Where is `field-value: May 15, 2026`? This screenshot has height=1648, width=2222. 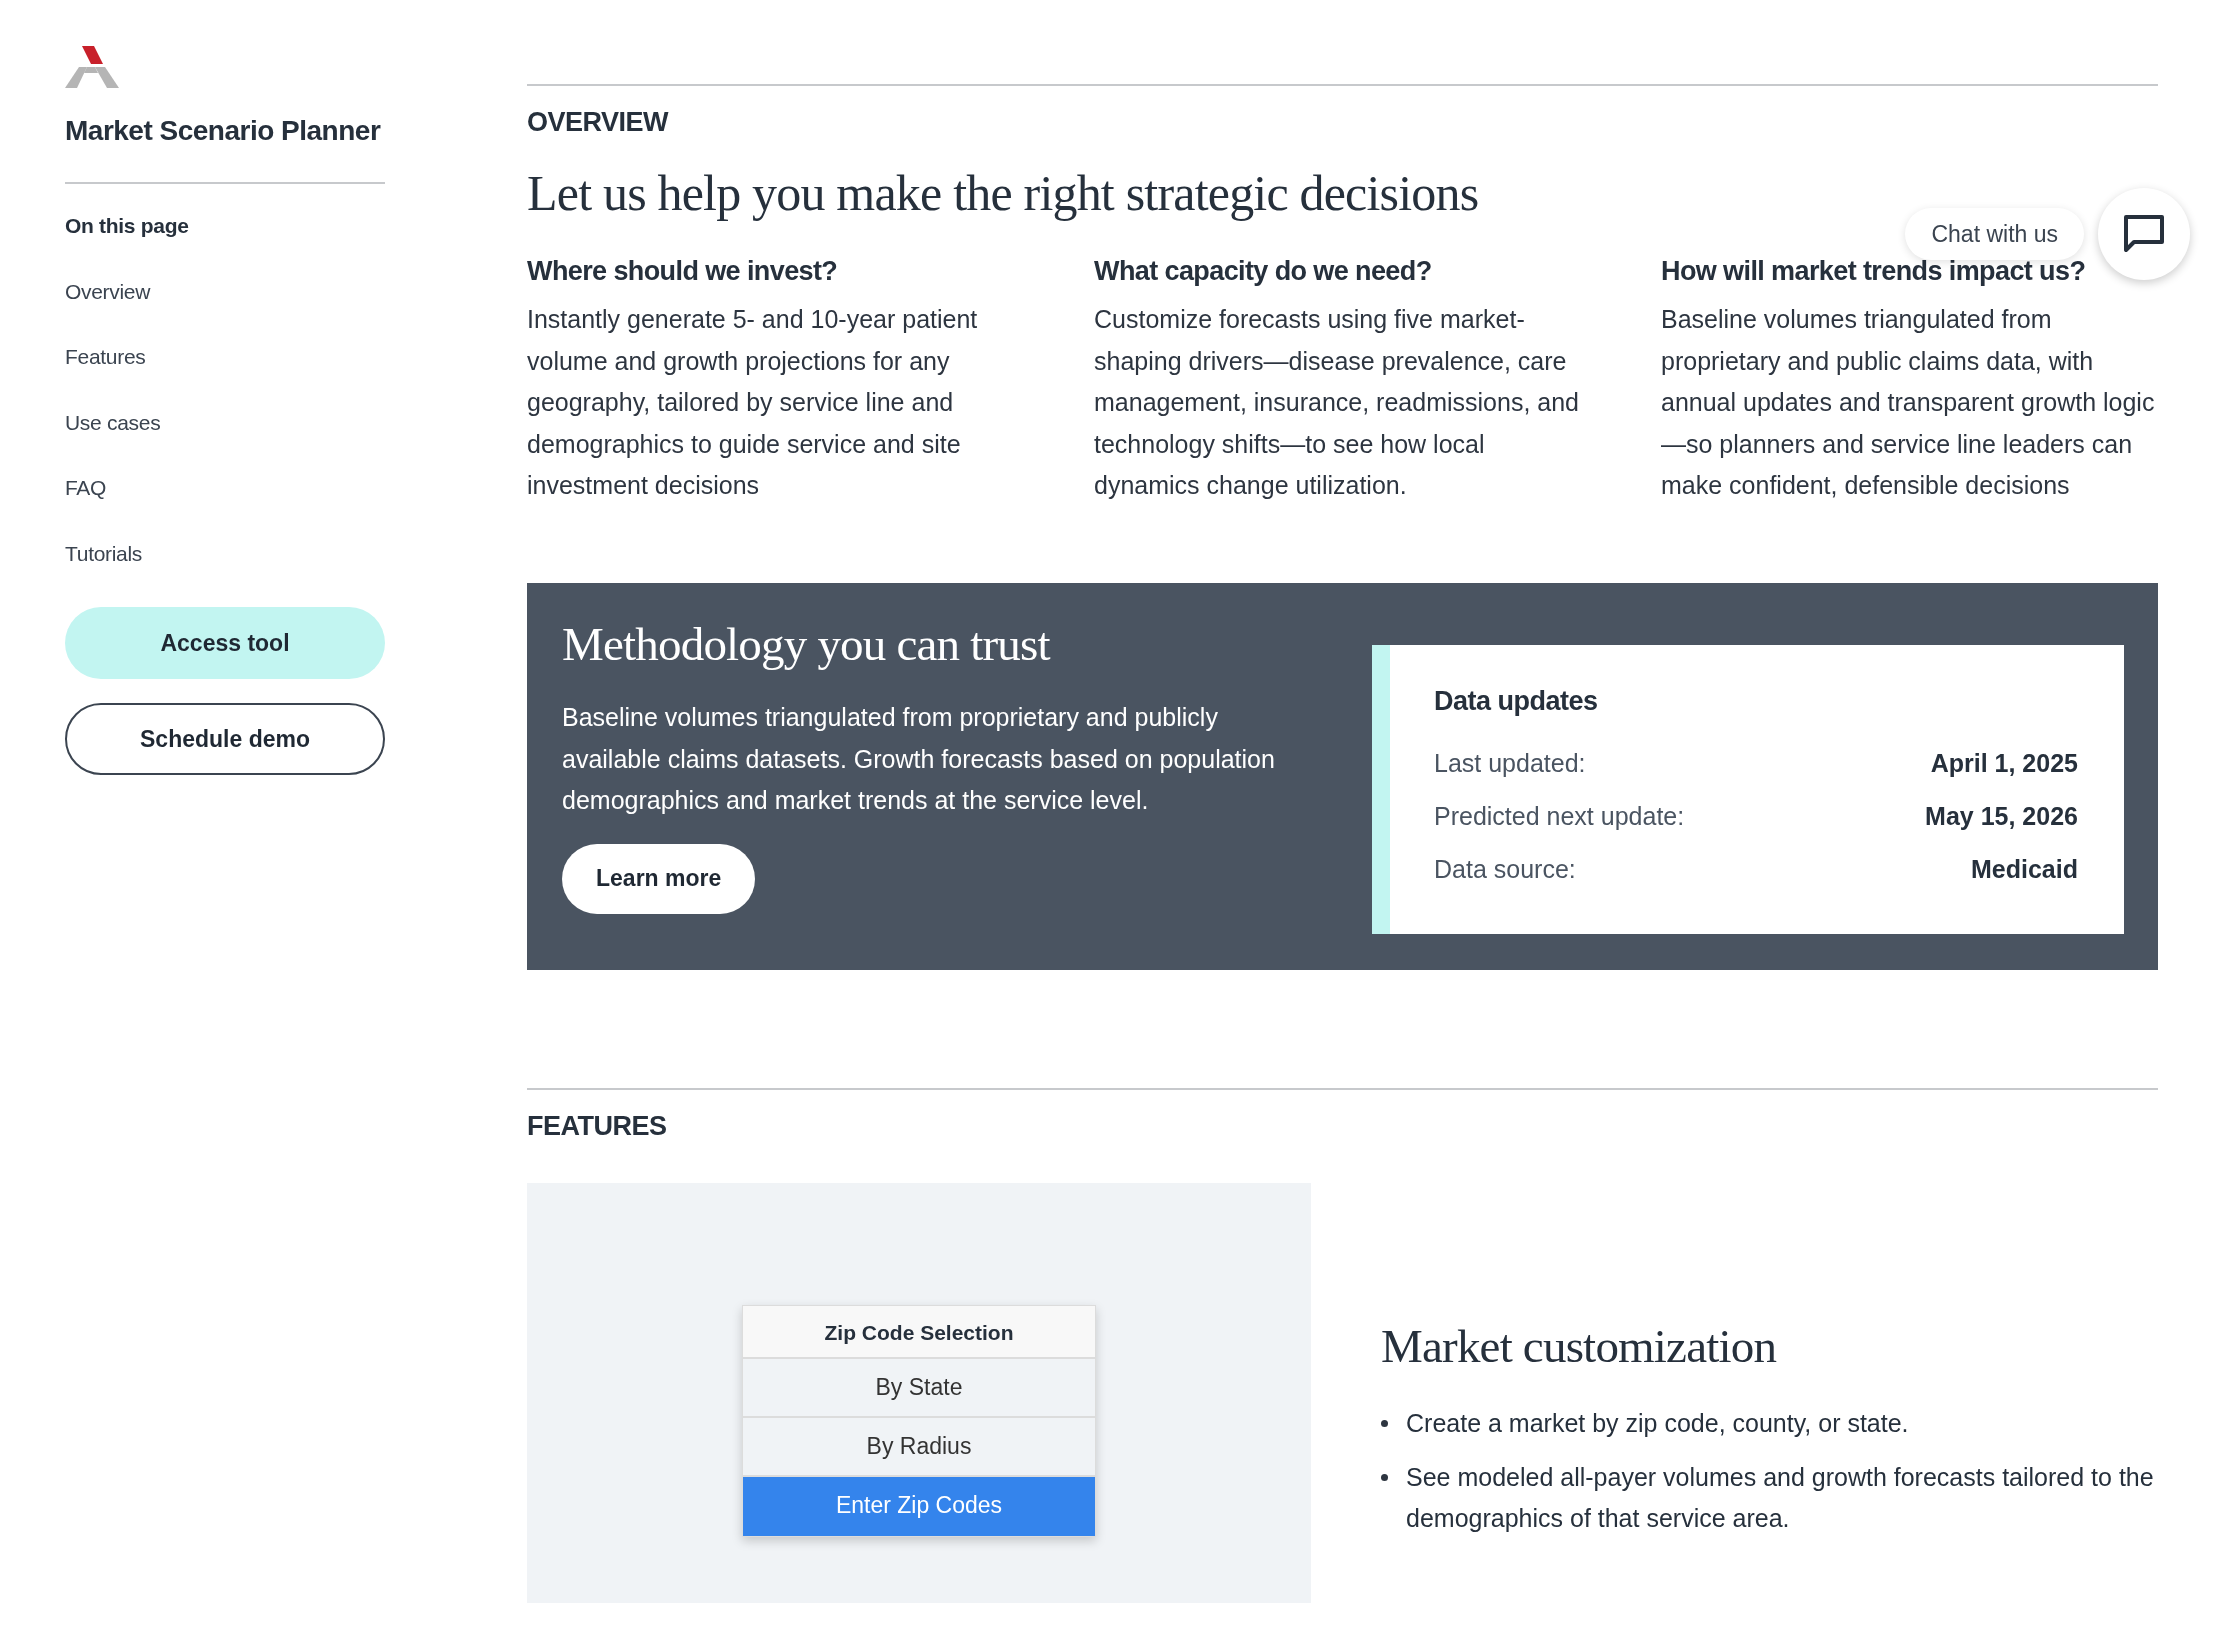
field-value: May 15, 2026 is located at coordinates (2001, 816).